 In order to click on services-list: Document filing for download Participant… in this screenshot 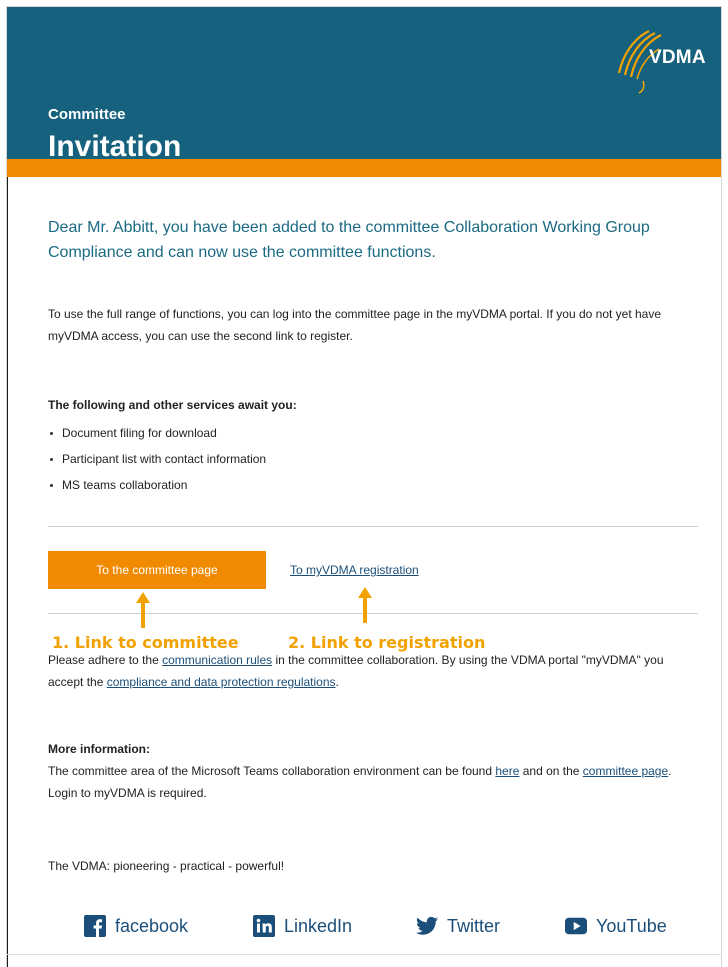, I will do `click(157, 461)`.